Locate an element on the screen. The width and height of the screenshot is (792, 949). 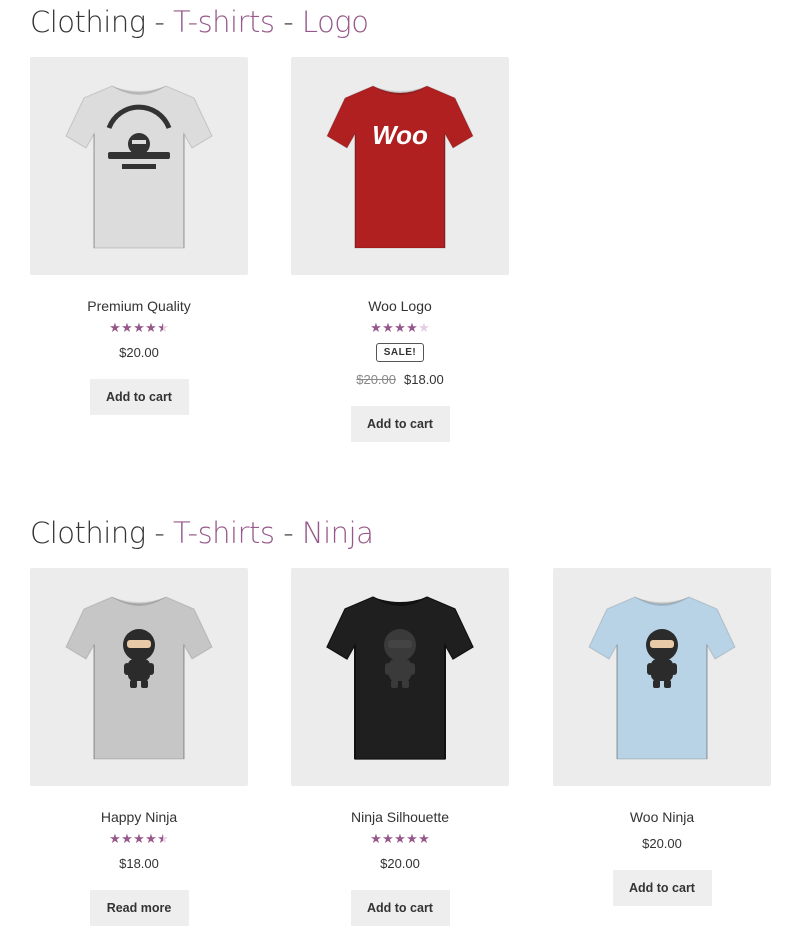
product-price: $20.00 $18.00 is located at coordinates (400, 380).